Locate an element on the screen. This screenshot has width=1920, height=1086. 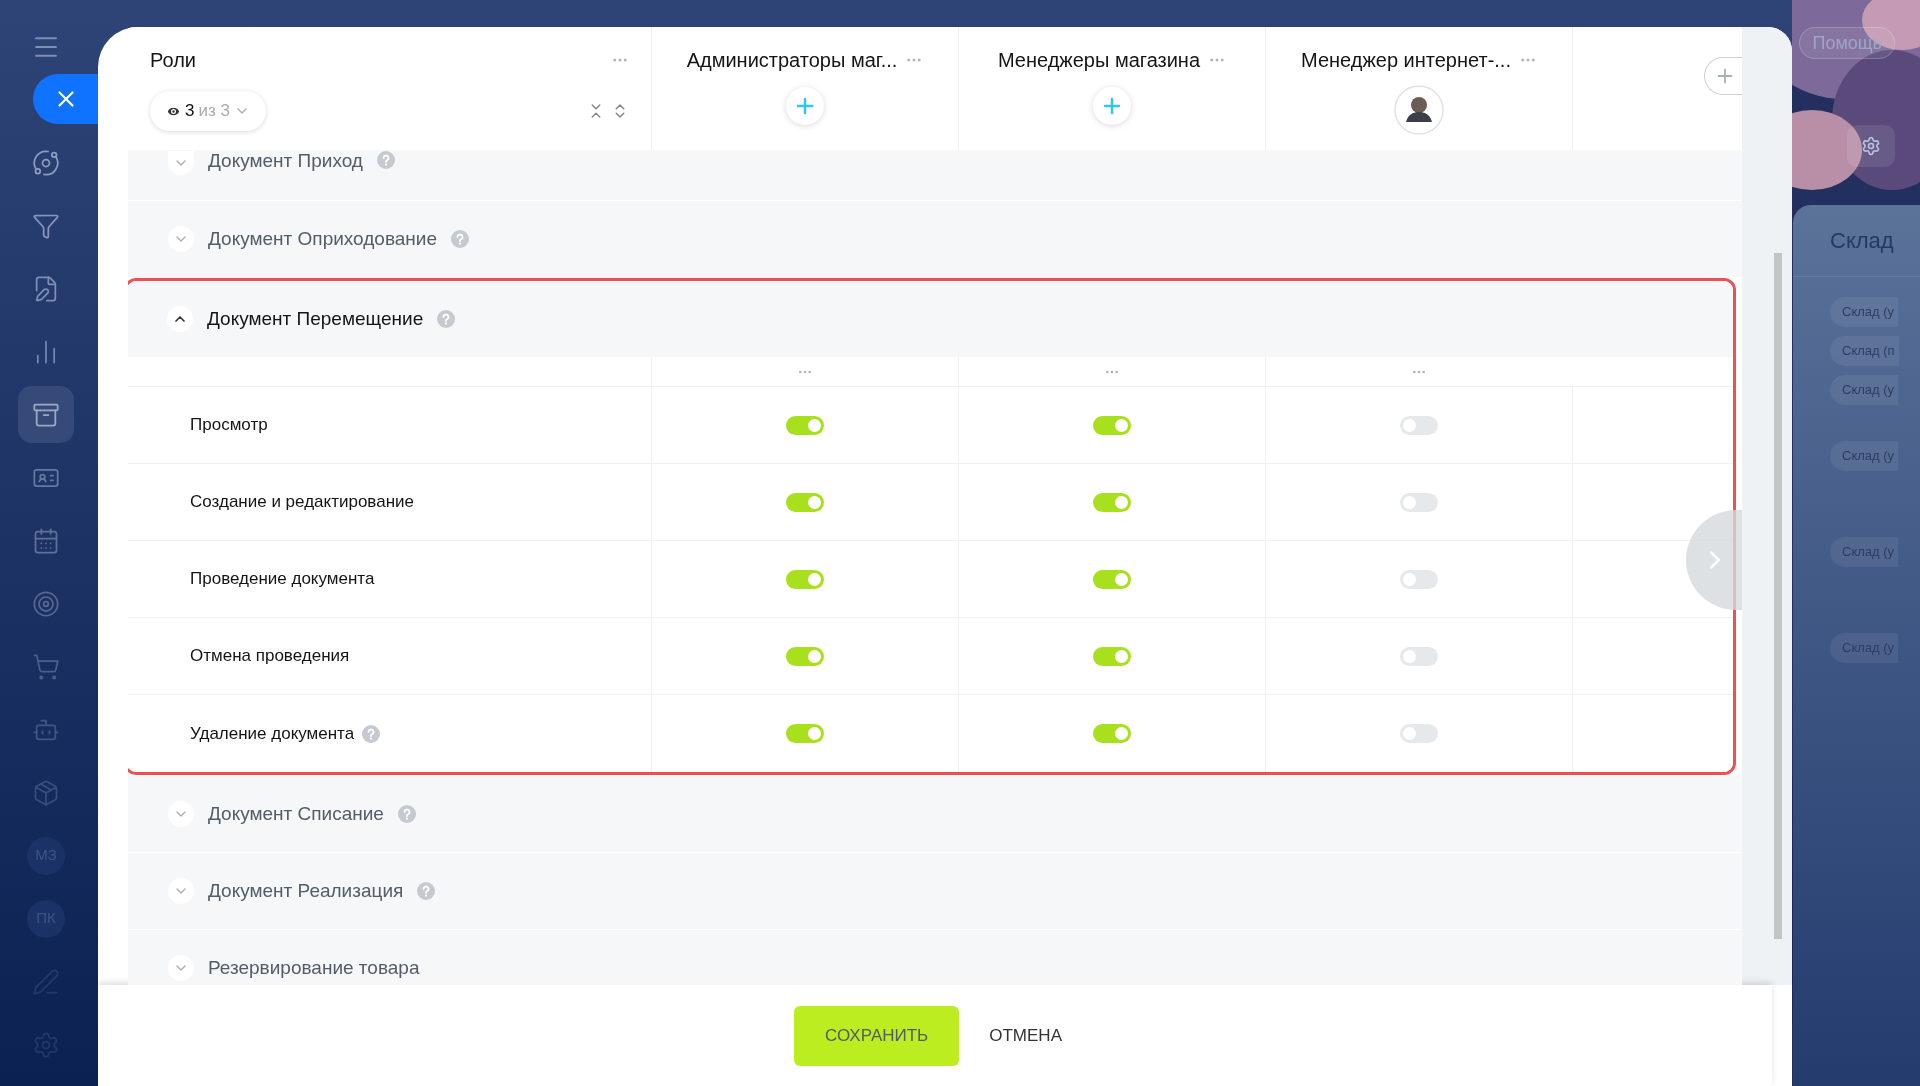
archive-icon is located at coordinates (46, 414).